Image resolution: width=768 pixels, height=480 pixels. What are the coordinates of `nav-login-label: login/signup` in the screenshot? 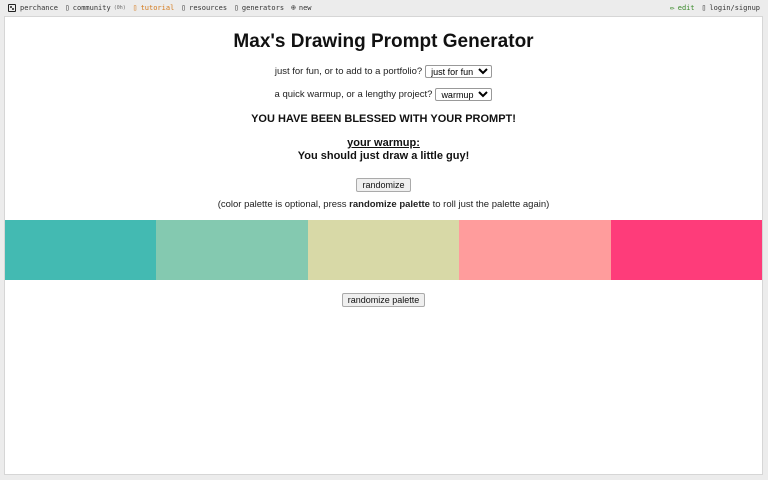 It's located at (734, 8).